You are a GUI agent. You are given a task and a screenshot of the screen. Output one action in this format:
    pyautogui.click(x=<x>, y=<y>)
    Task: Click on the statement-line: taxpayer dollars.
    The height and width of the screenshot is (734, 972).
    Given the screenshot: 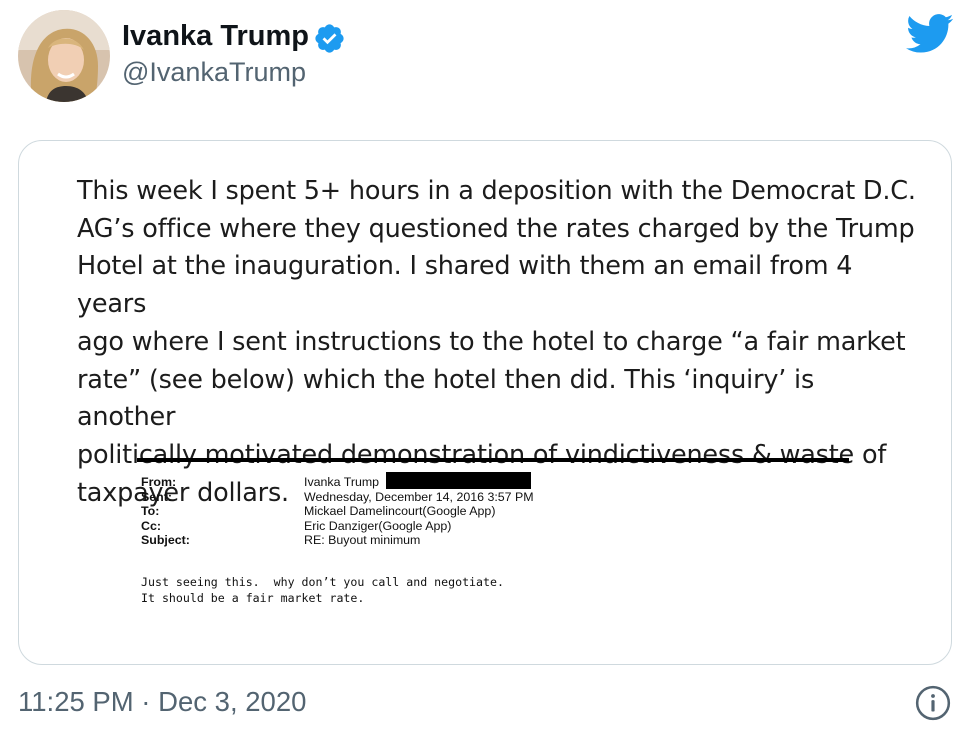 What is the action you would take?
    pyautogui.click(x=183, y=492)
    